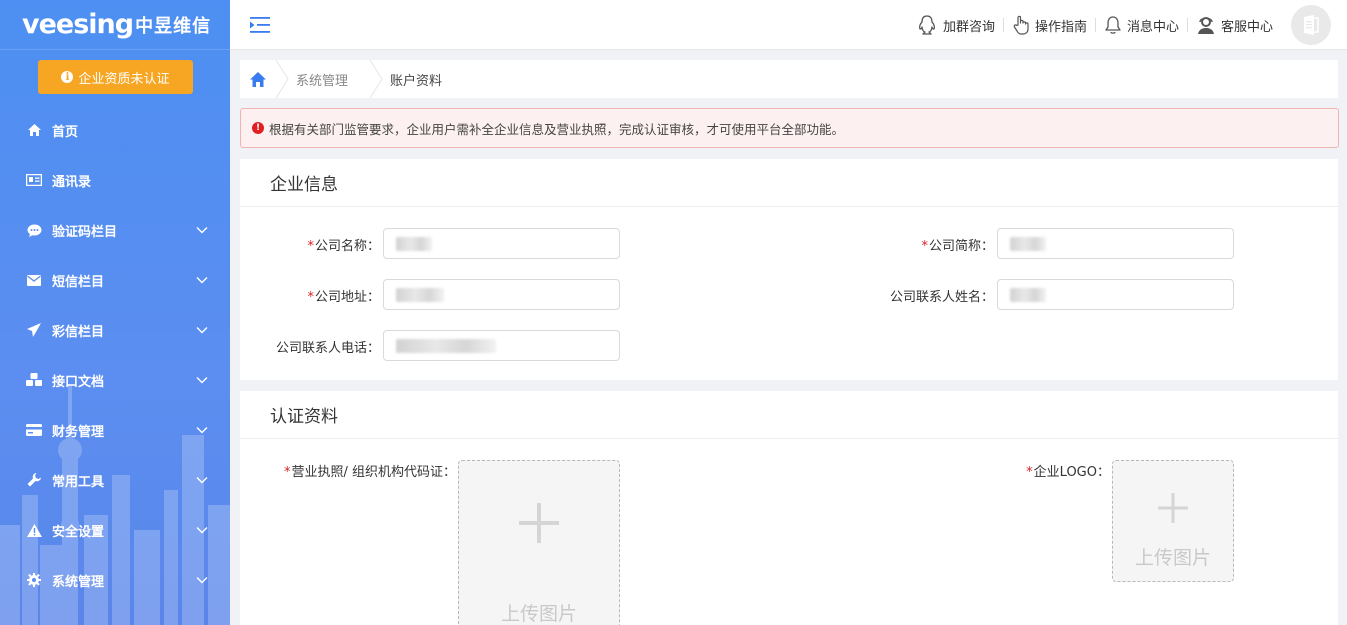 The height and width of the screenshot is (625, 1347). What do you see at coordinates (1113, 25) in the screenshot?
I see `bell-icon` at bounding box center [1113, 25].